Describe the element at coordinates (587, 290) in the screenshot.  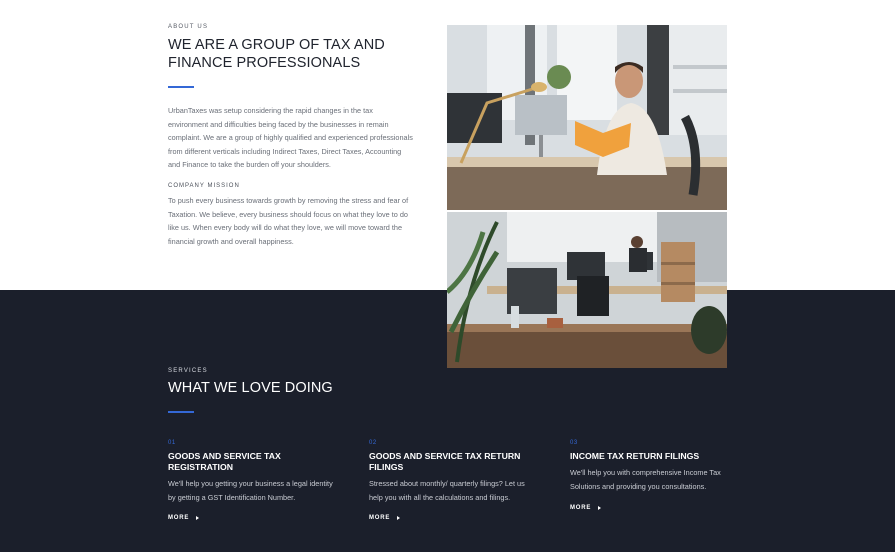
I see `office-workspace-photo` at that location.